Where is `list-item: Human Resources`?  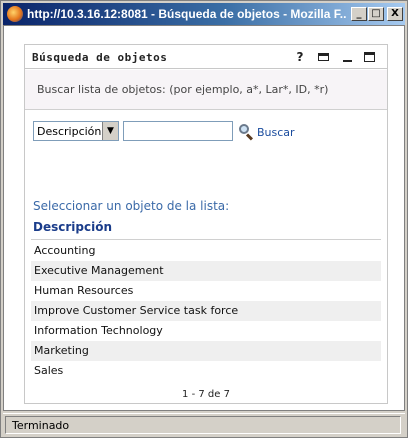
list-item: Human Resources is located at coordinates (206, 291).